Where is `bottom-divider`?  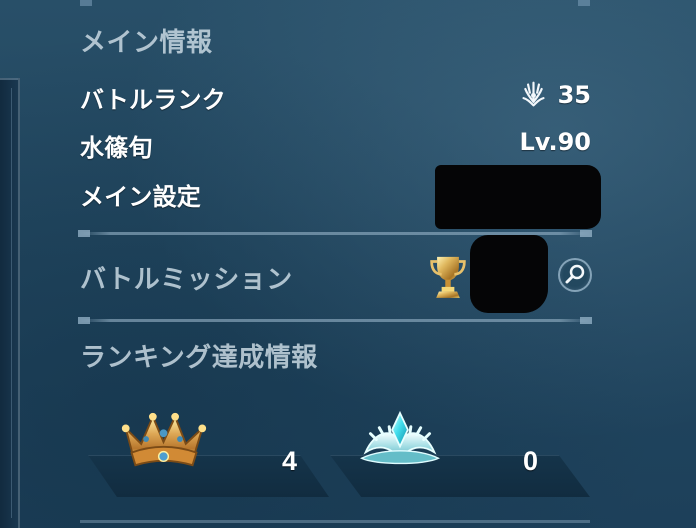 bottom-divider is located at coordinates (335, 521).